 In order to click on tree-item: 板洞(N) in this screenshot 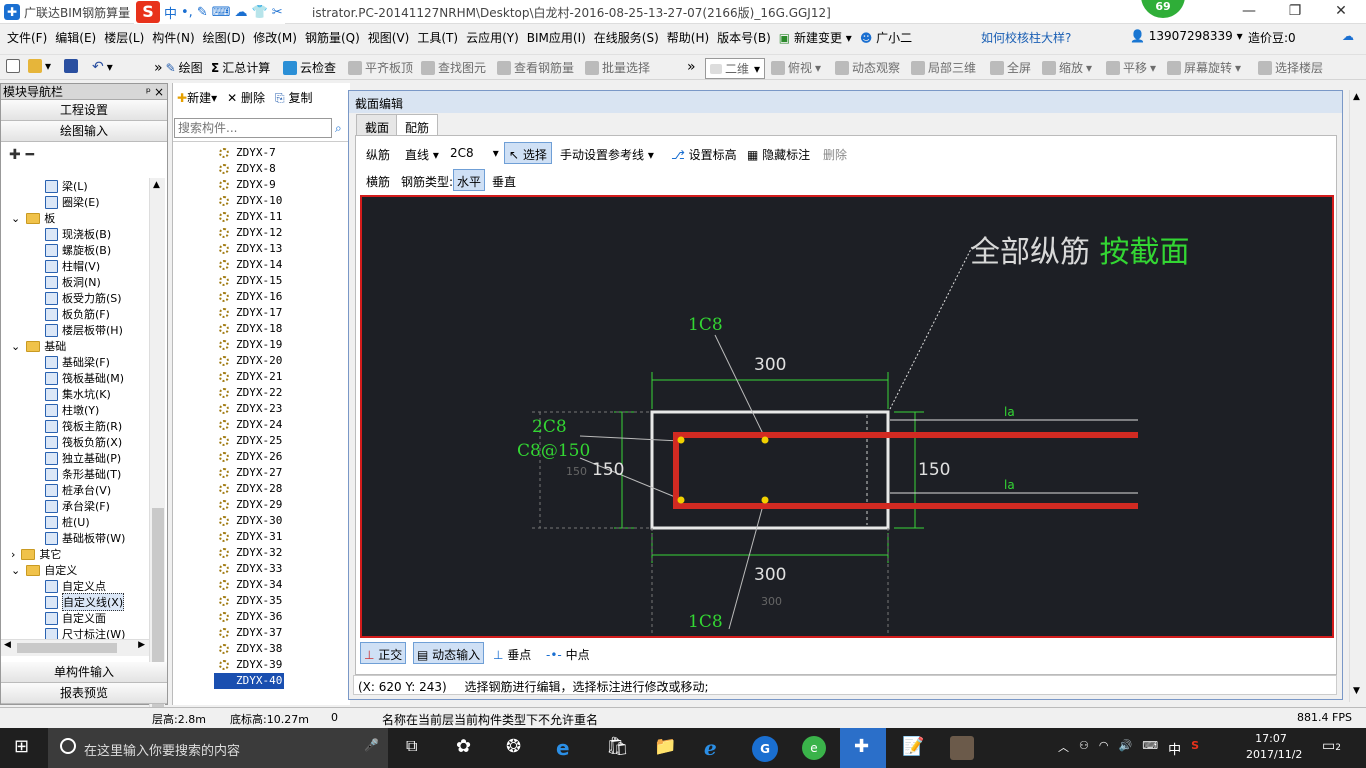, I will do `click(73, 282)`.